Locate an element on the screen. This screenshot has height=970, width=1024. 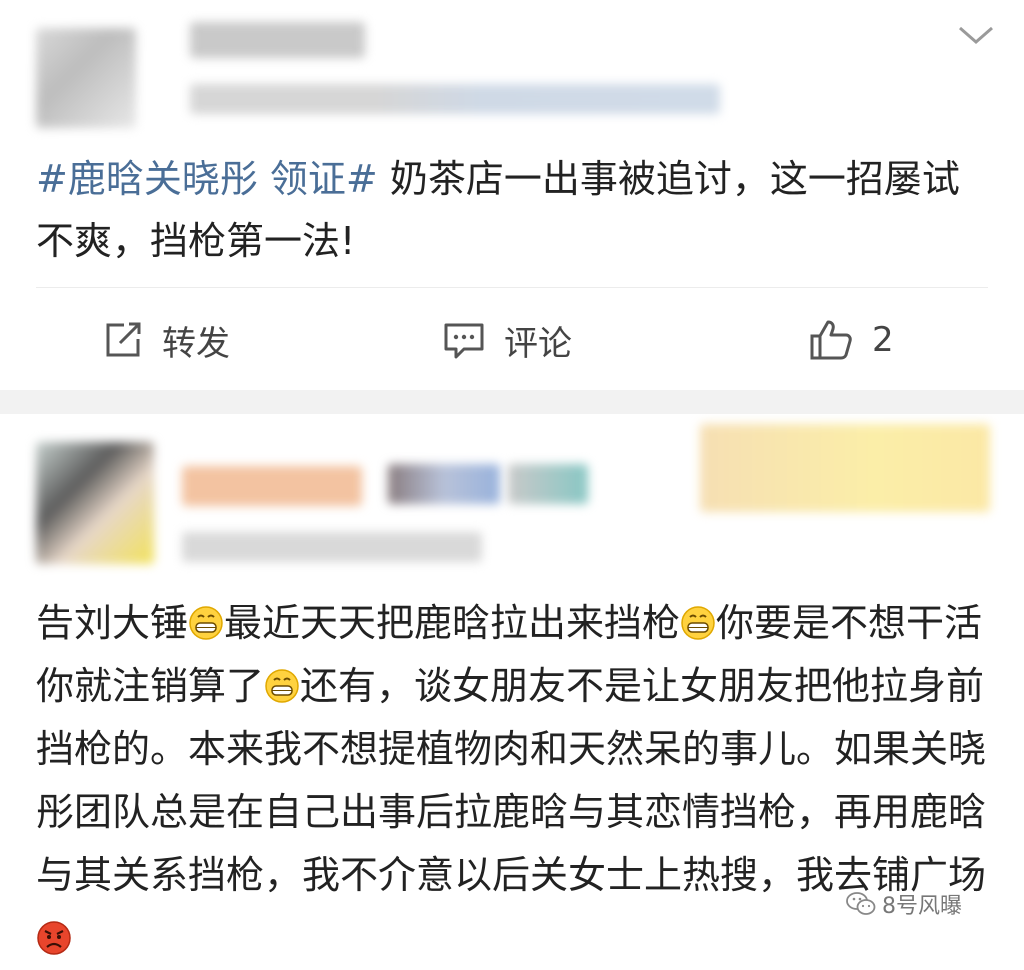
comment-label: 评论 is located at coordinates (538, 343).